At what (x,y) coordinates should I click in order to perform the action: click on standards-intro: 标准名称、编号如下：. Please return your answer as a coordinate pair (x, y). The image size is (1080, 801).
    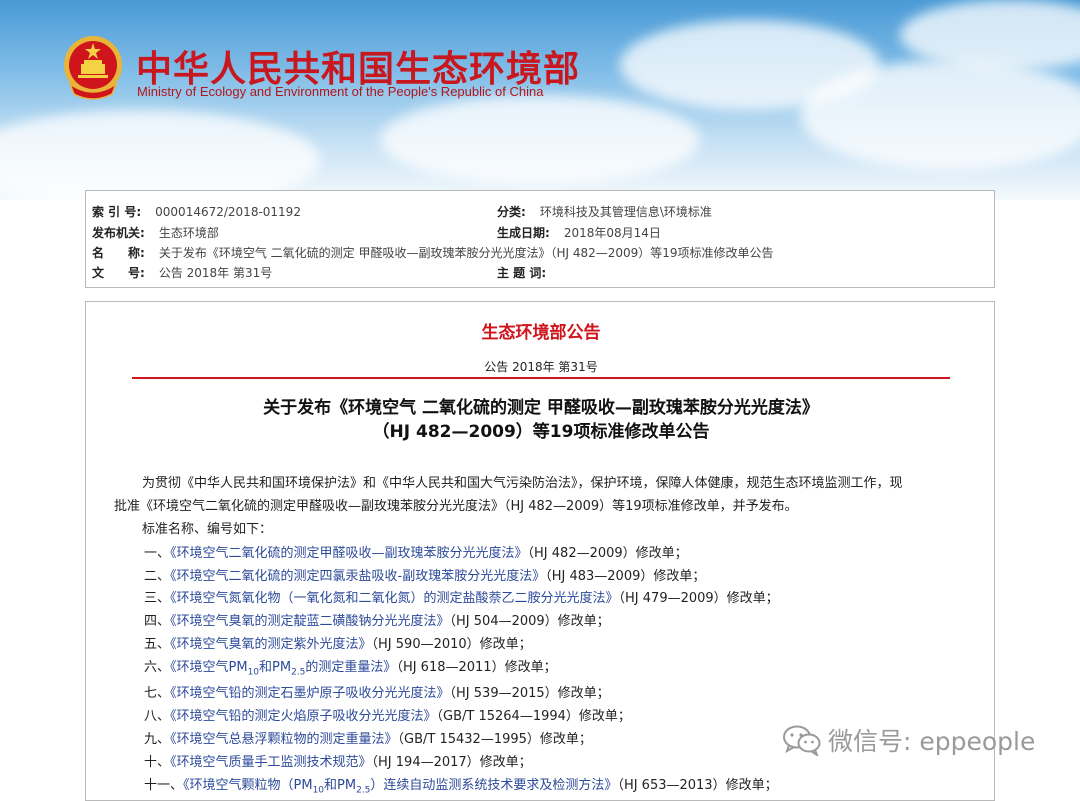
    Looking at the image, I should click on (207, 529).